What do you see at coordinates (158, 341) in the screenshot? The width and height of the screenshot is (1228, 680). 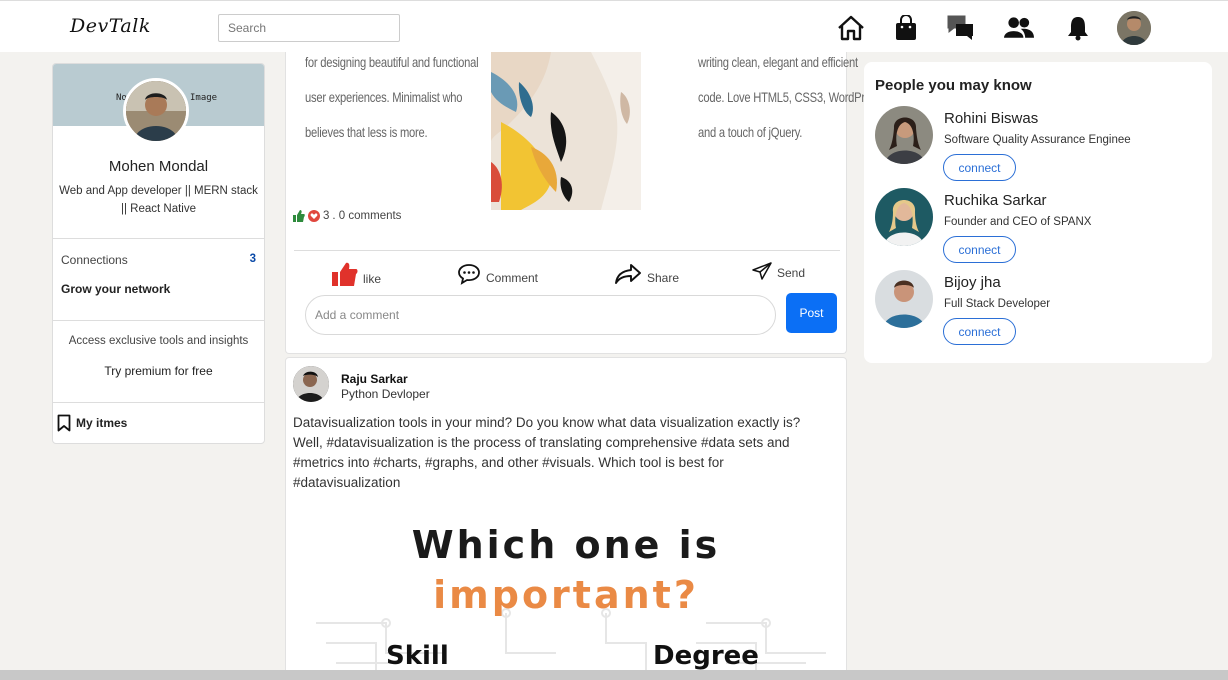 I see `premium-promo-text: Access exclusive tools and insights` at bounding box center [158, 341].